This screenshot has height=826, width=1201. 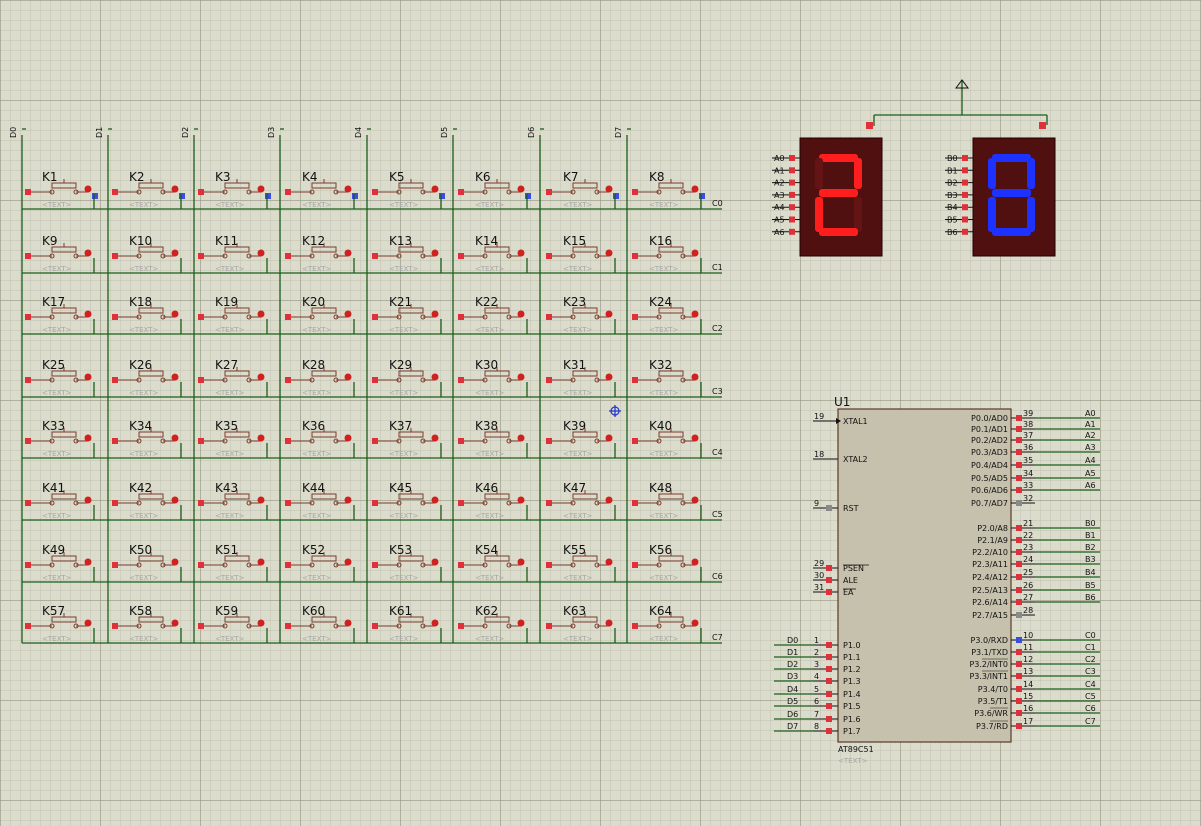 What do you see at coordinates (667, 253) in the screenshot?
I see `key-K16: K16 <TEXT>` at bounding box center [667, 253].